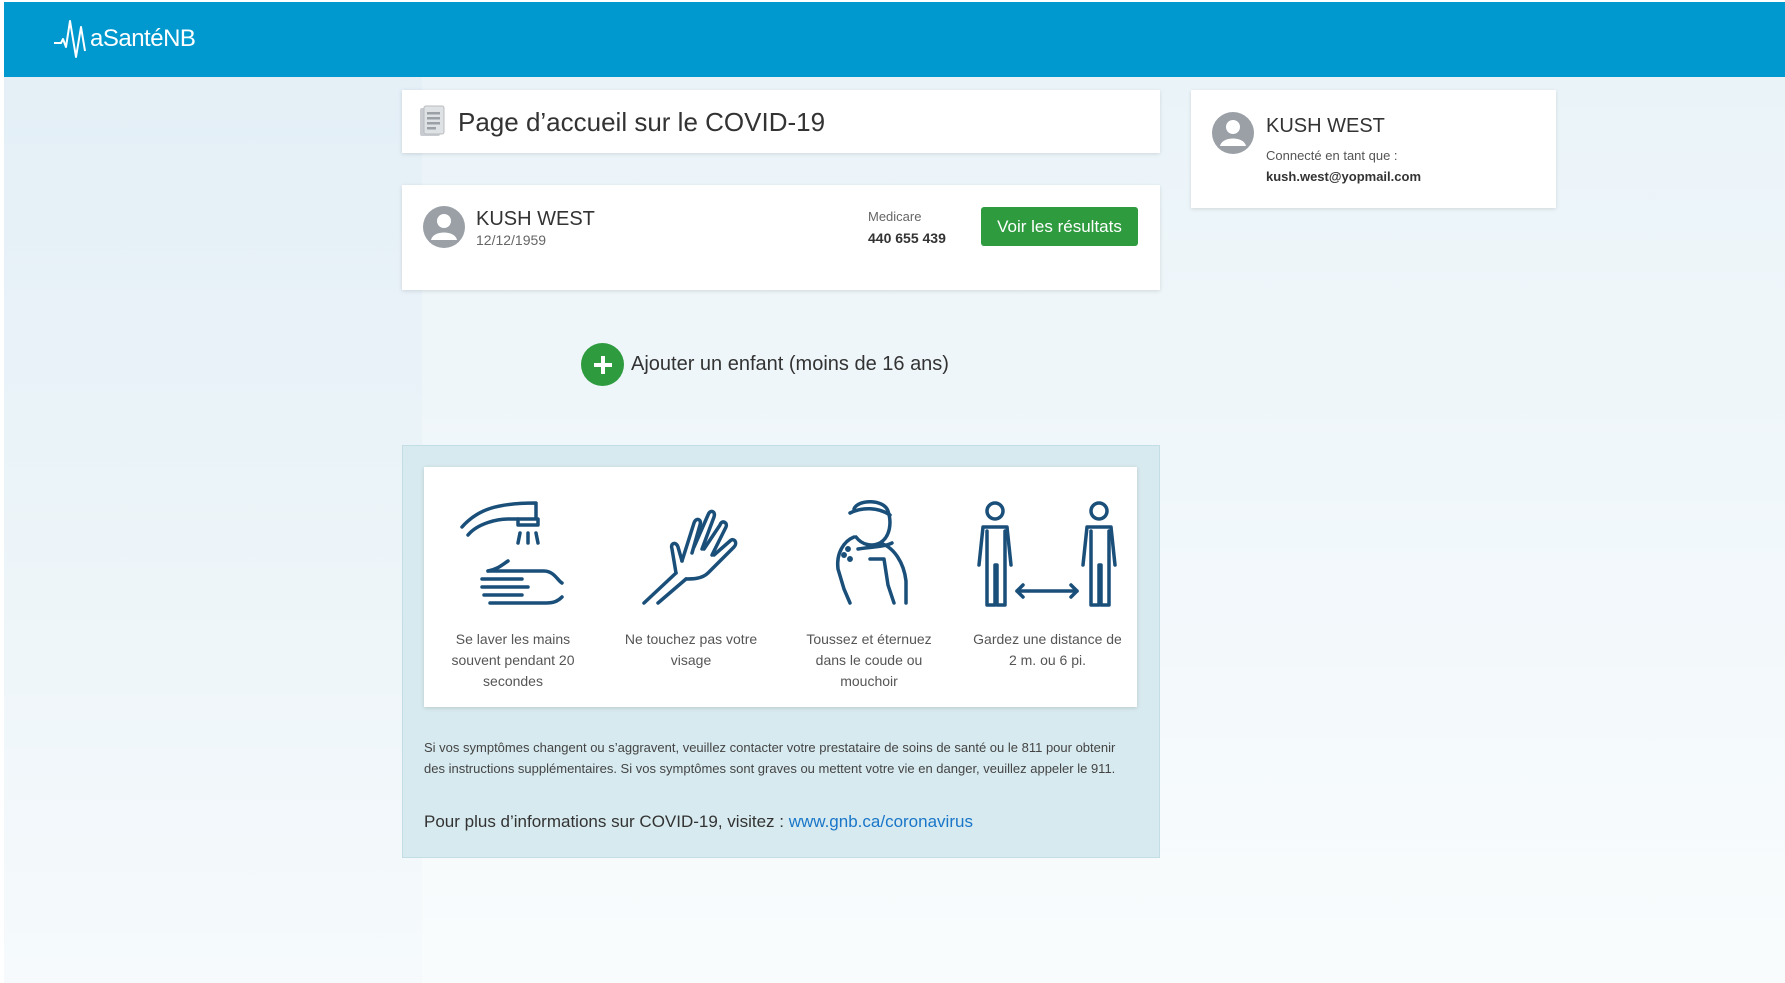 This screenshot has width=1785, height=983. Describe the element at coordinates (432, 120) in the screenshot. I see `document-icon` at that location.